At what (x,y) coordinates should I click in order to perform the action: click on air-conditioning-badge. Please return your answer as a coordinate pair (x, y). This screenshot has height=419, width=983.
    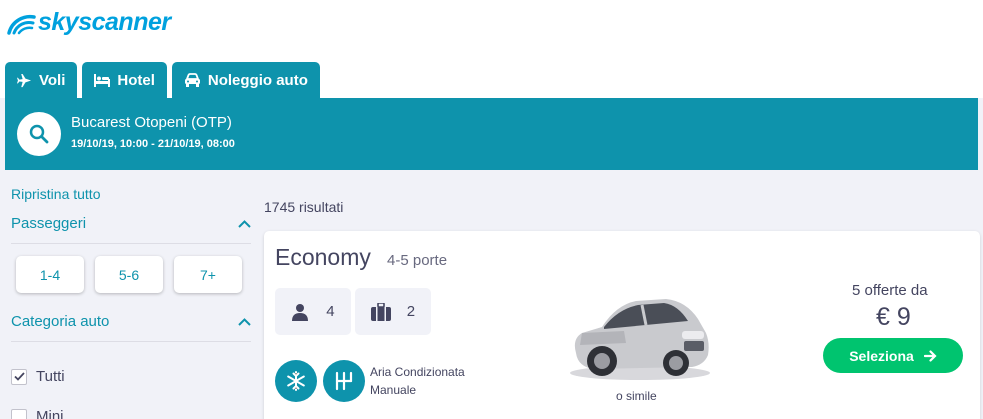
    Looking at the image, I should click on (296, 381).